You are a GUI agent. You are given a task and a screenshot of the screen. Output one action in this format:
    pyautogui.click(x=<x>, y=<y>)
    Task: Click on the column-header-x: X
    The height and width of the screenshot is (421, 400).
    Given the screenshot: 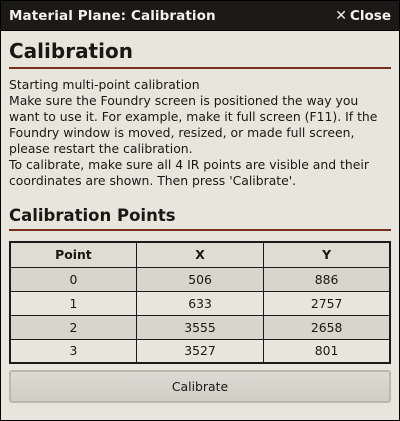 What is the action you would take?
    pyautogui.click(x=200, y=254)
    